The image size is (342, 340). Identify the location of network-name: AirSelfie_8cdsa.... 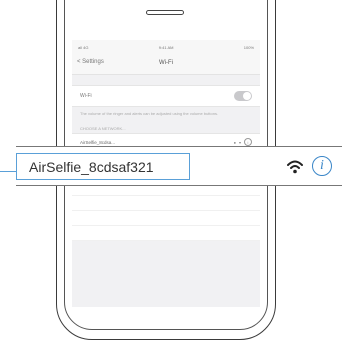
(98, 142).